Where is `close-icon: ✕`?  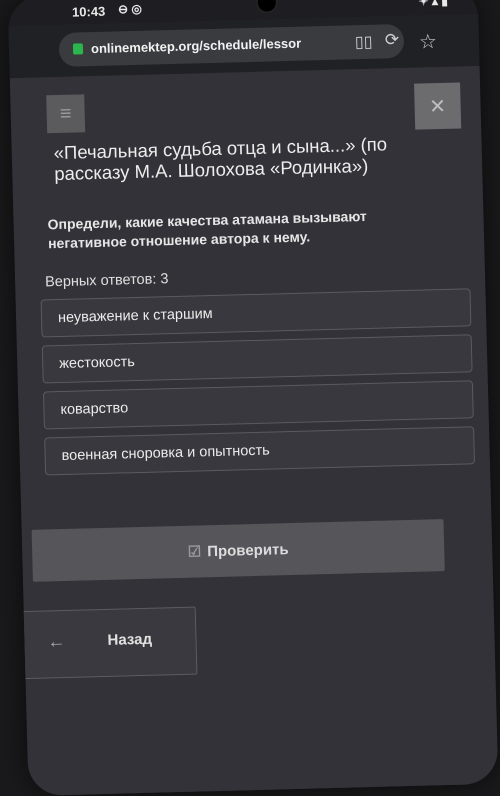
close-icon: ✕ is located at coordinates (437, 106).